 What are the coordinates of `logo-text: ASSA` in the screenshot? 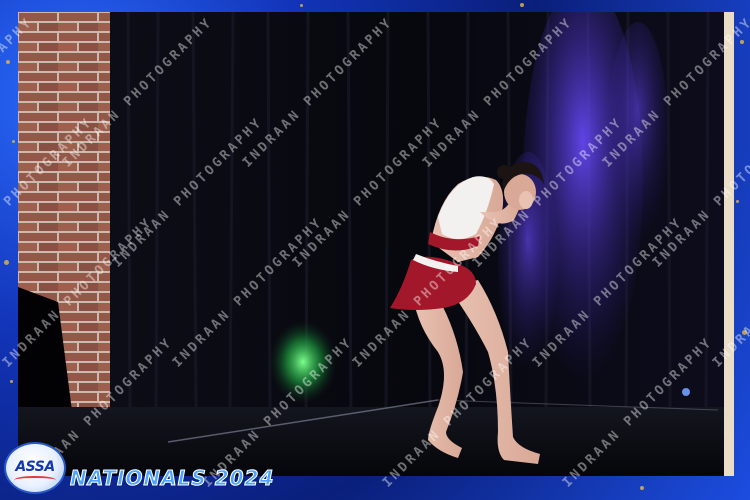 It's located at (35, 467).